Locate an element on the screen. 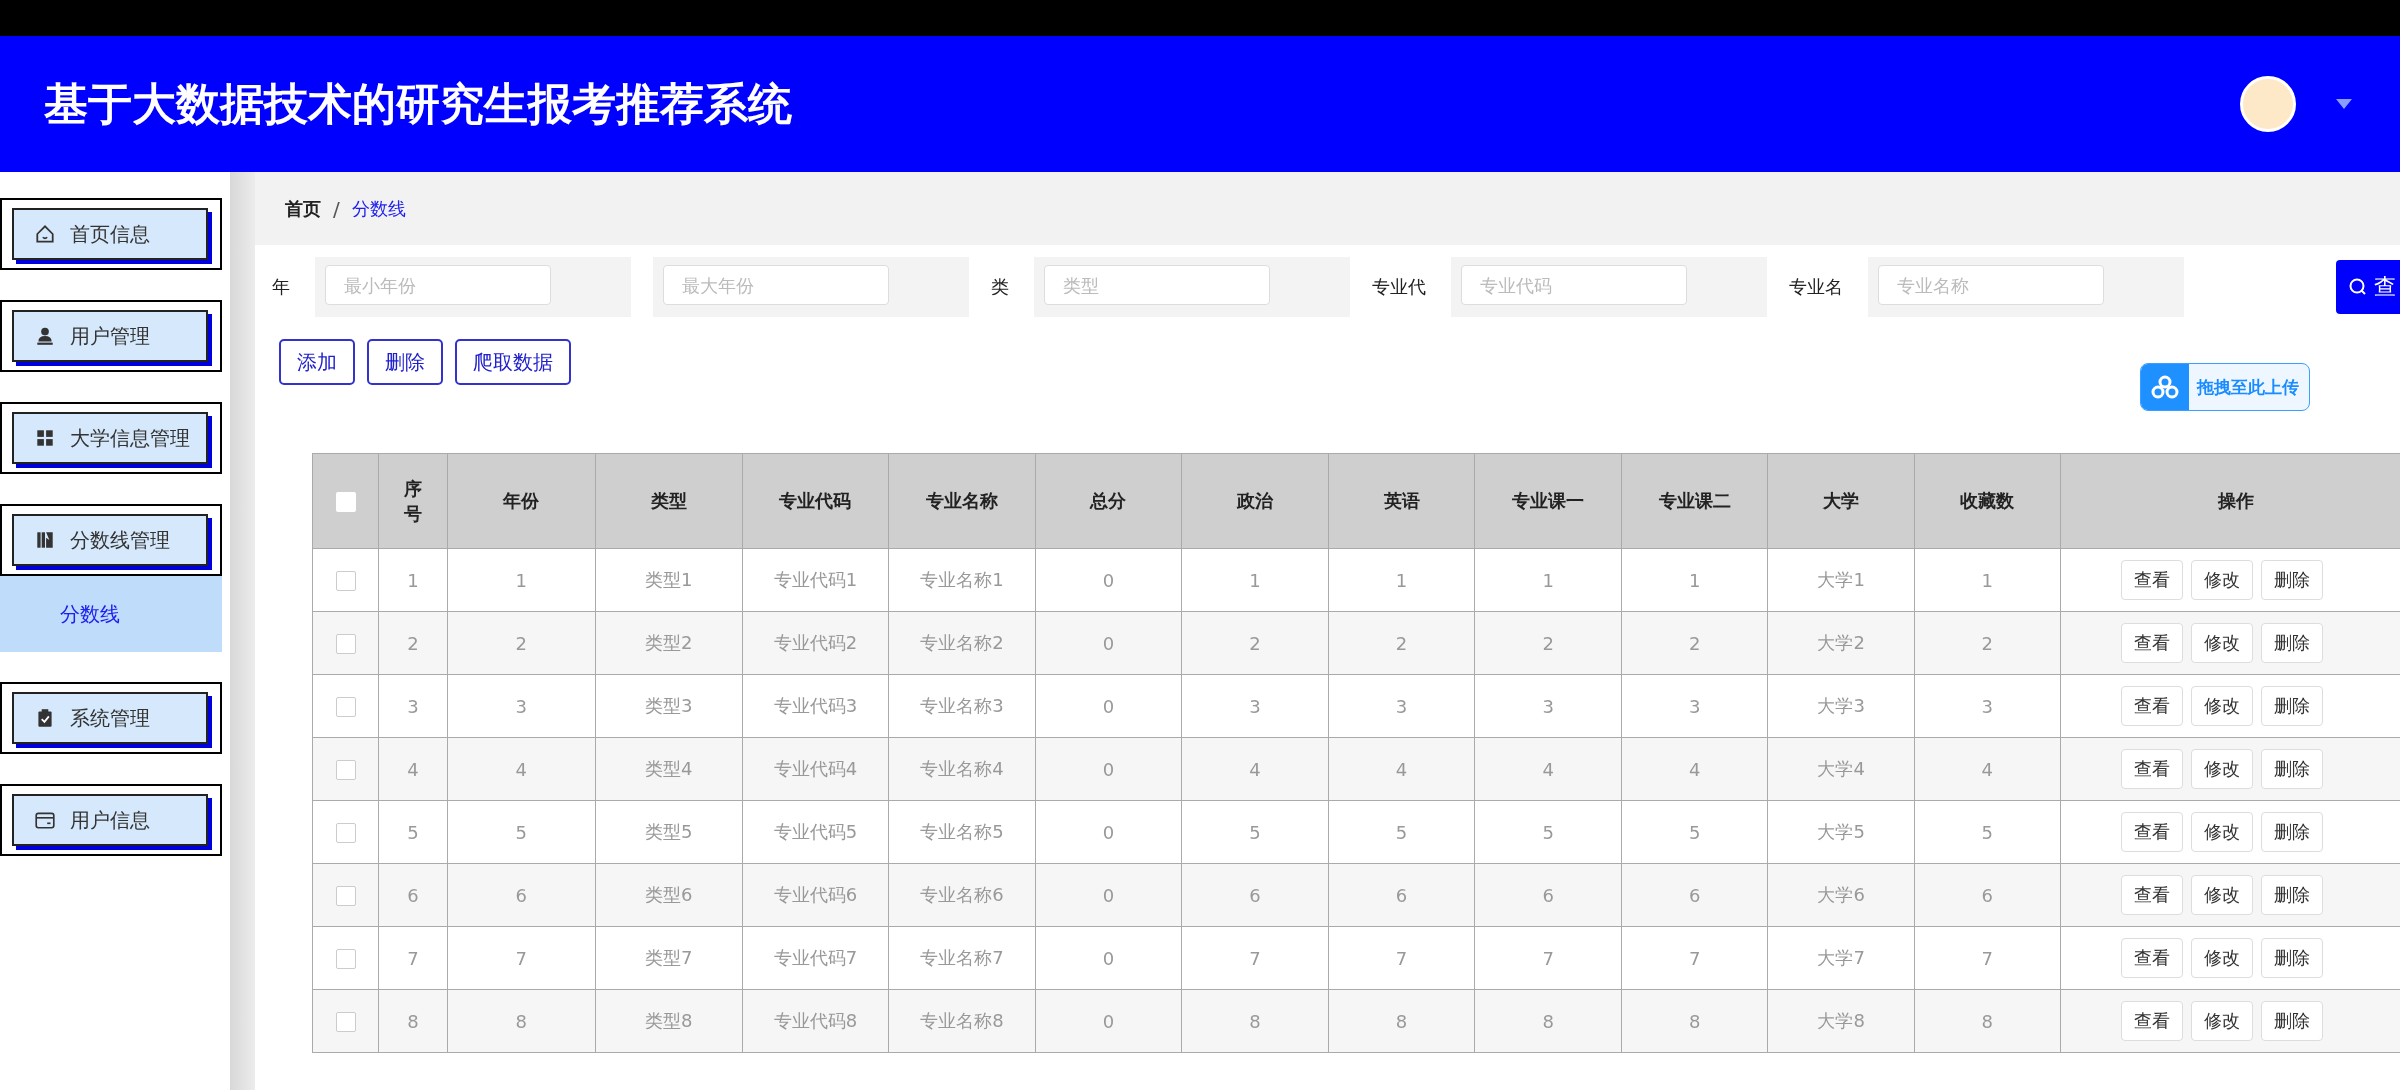 Image resolution: width=2400 pixels, height=1090 pixels. action-button: 爬取数据 is located at coordinates (513, 362).